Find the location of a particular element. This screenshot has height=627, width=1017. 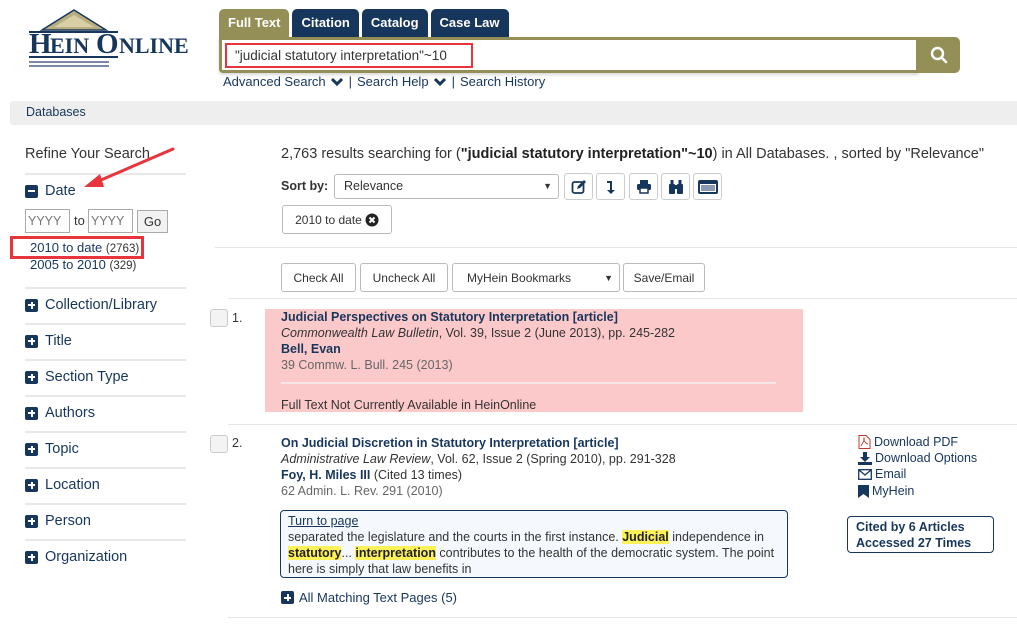

facet-authors: Authors is located at coordinates (60, 413).